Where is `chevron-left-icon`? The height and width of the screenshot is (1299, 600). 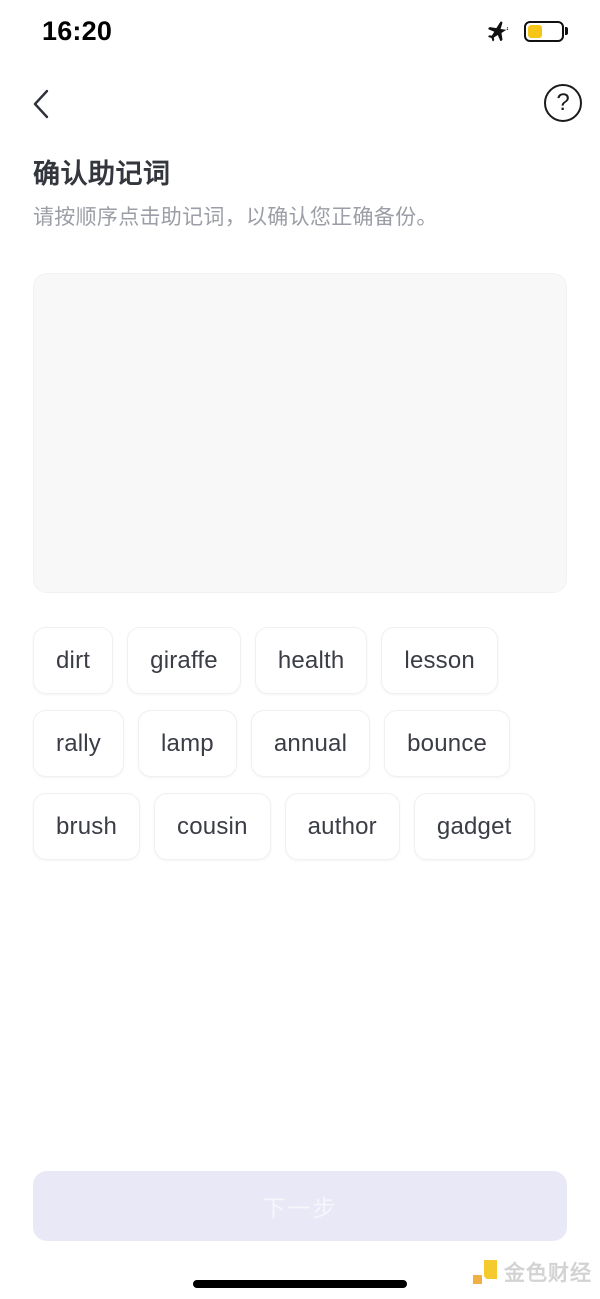
chevron-left-icon is located at coordinates (42, 104).